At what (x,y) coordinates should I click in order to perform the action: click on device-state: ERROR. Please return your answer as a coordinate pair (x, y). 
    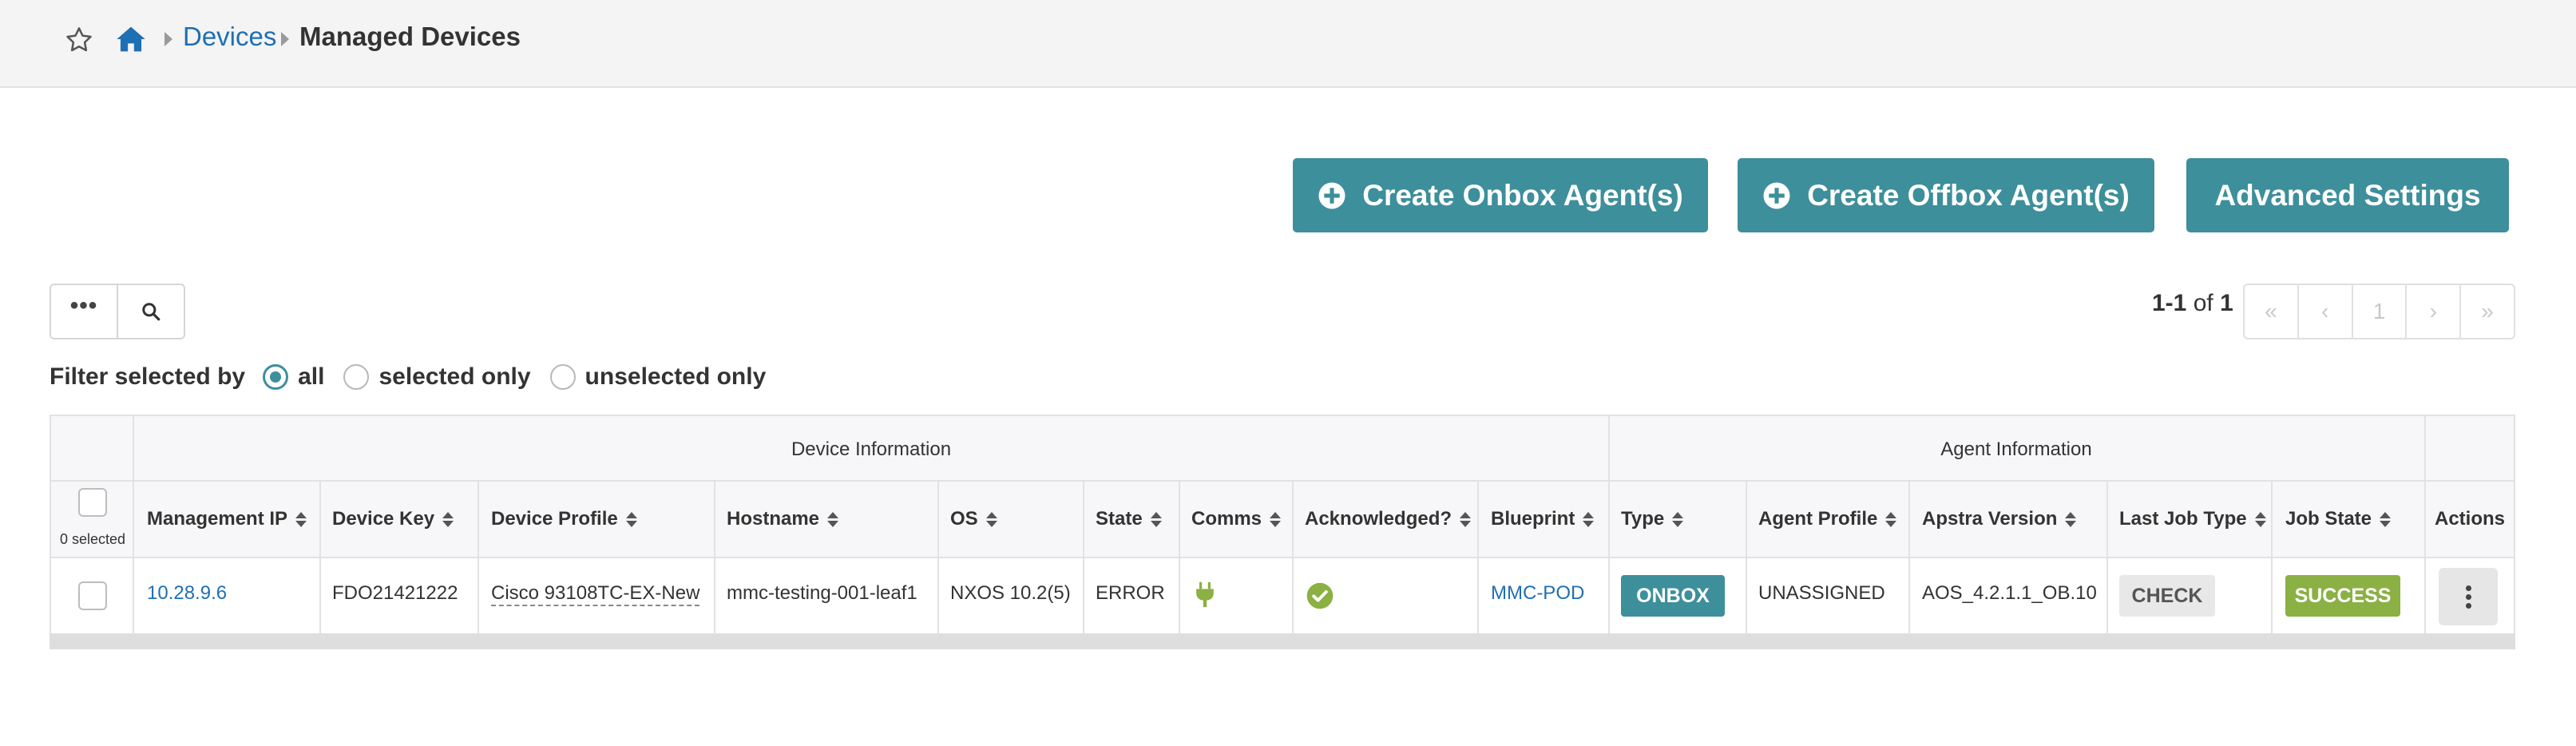
    Looking at the image, I should click on (1130, 593).